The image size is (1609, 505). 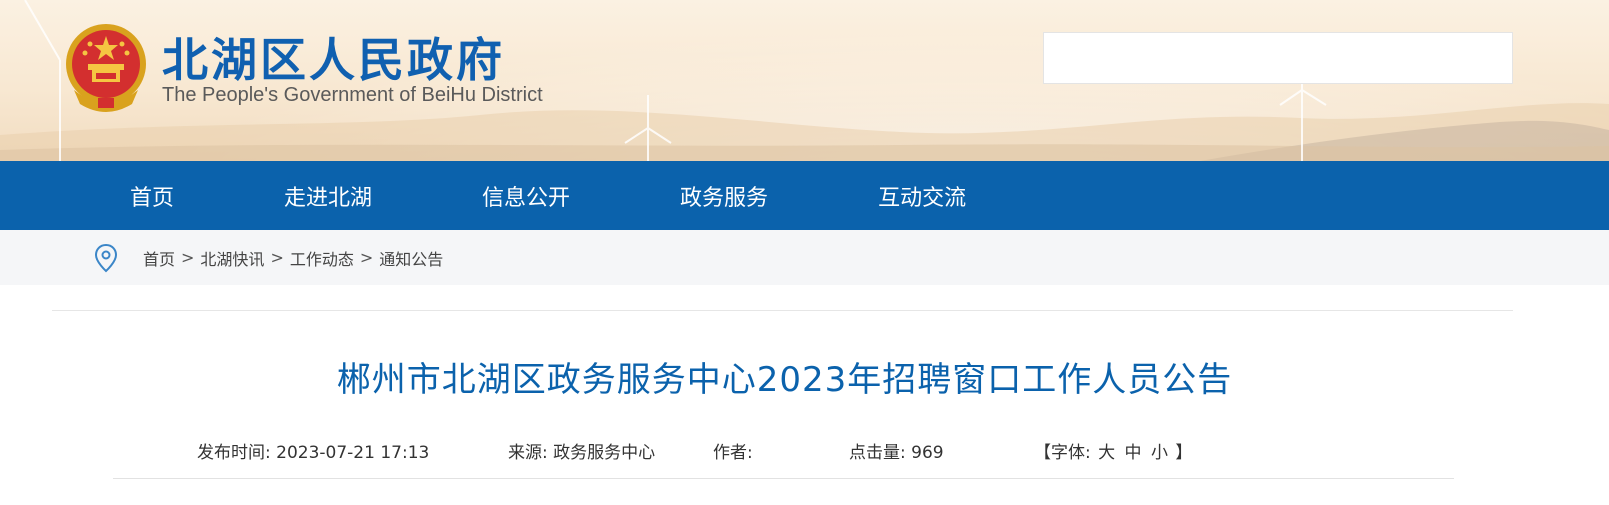 What do you see at coordinates (877, 453) in the screenshot?
I see `hits-label: 点击量:` at bounding box center [877, 453].